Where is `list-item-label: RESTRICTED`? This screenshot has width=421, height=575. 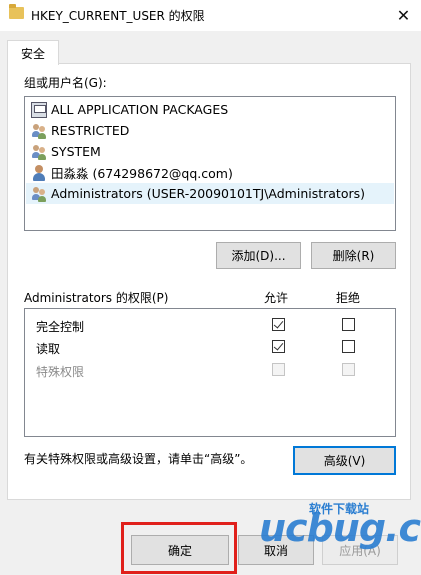
list-item-label: RESTRICTED is located at coordinates (90, 130).